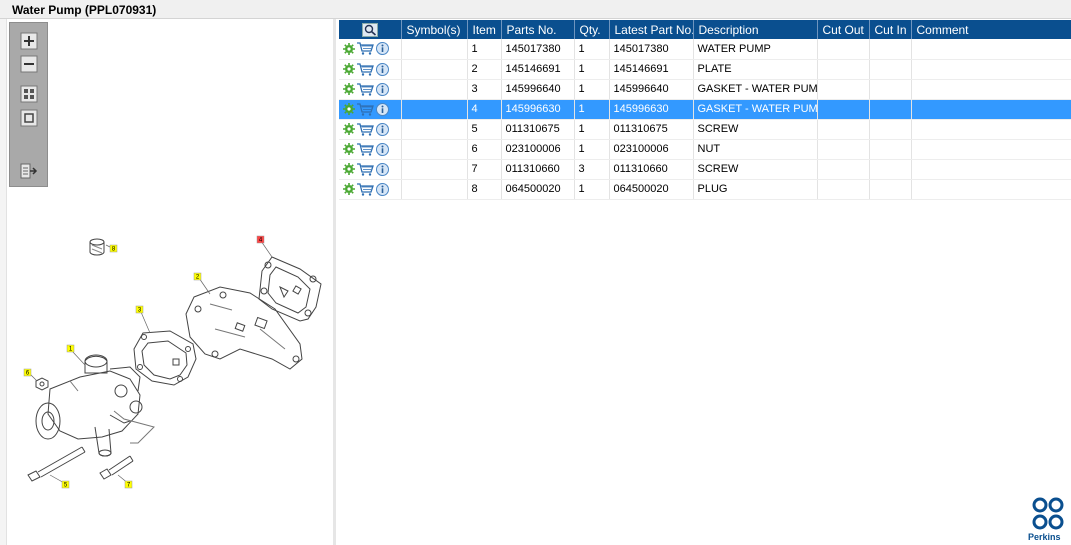  Describe the element at coordinates (755, 69) in the screenshot. I see `description-cell: PLATE` at that location.